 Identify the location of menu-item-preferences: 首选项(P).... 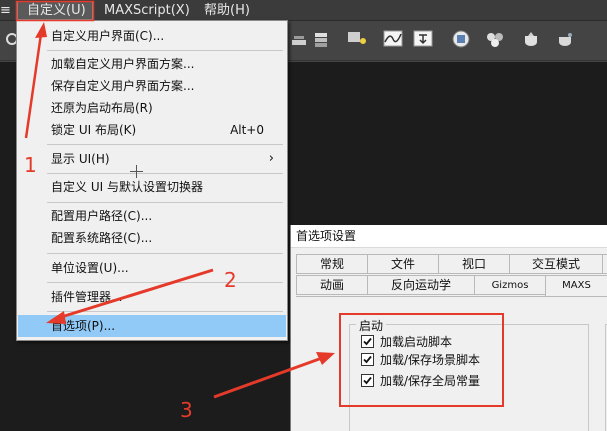
(152, 326).